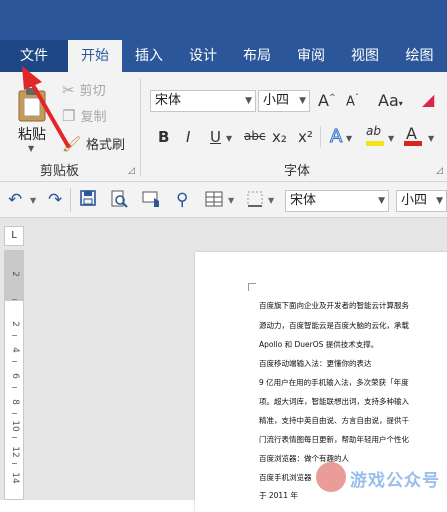 The width and height of the screenshot is (447, 512). I want to click on watermark-text: 游戏公众号, so click(395, 481).